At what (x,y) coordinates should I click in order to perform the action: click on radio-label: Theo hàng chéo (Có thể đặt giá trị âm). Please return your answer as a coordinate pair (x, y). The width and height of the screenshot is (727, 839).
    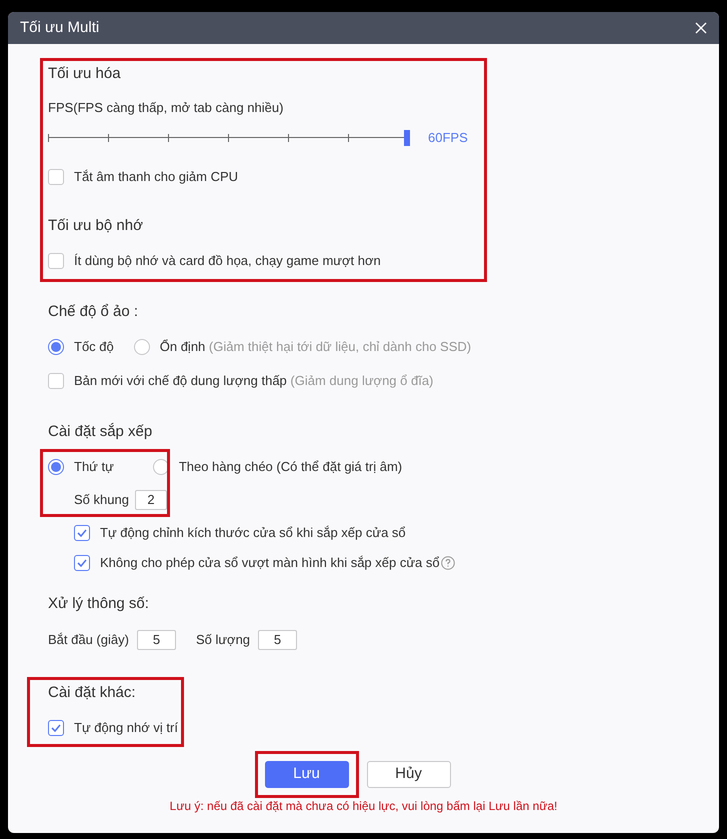
    Looking at the image, I should click on (290, 467).